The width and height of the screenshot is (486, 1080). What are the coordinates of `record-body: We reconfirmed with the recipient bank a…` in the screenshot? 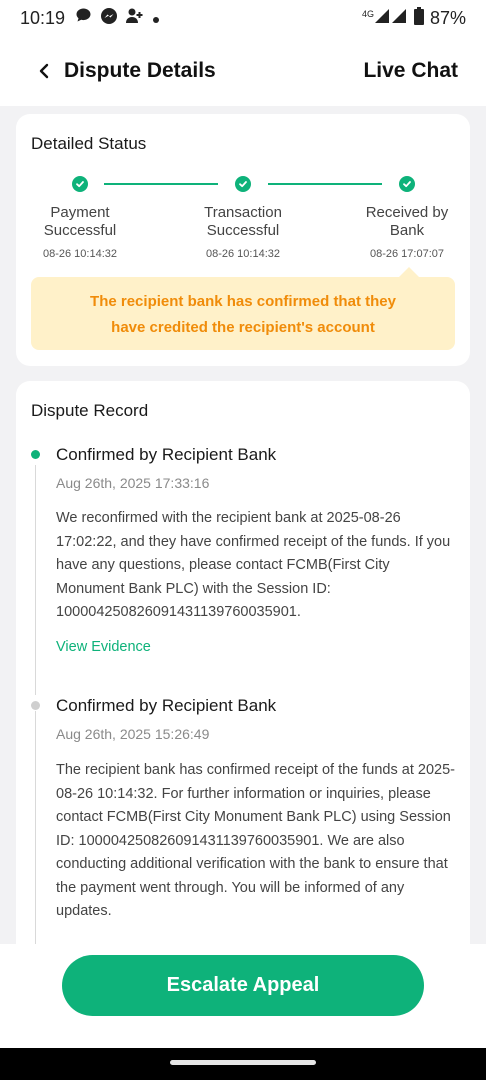 It's located at (253, 565).